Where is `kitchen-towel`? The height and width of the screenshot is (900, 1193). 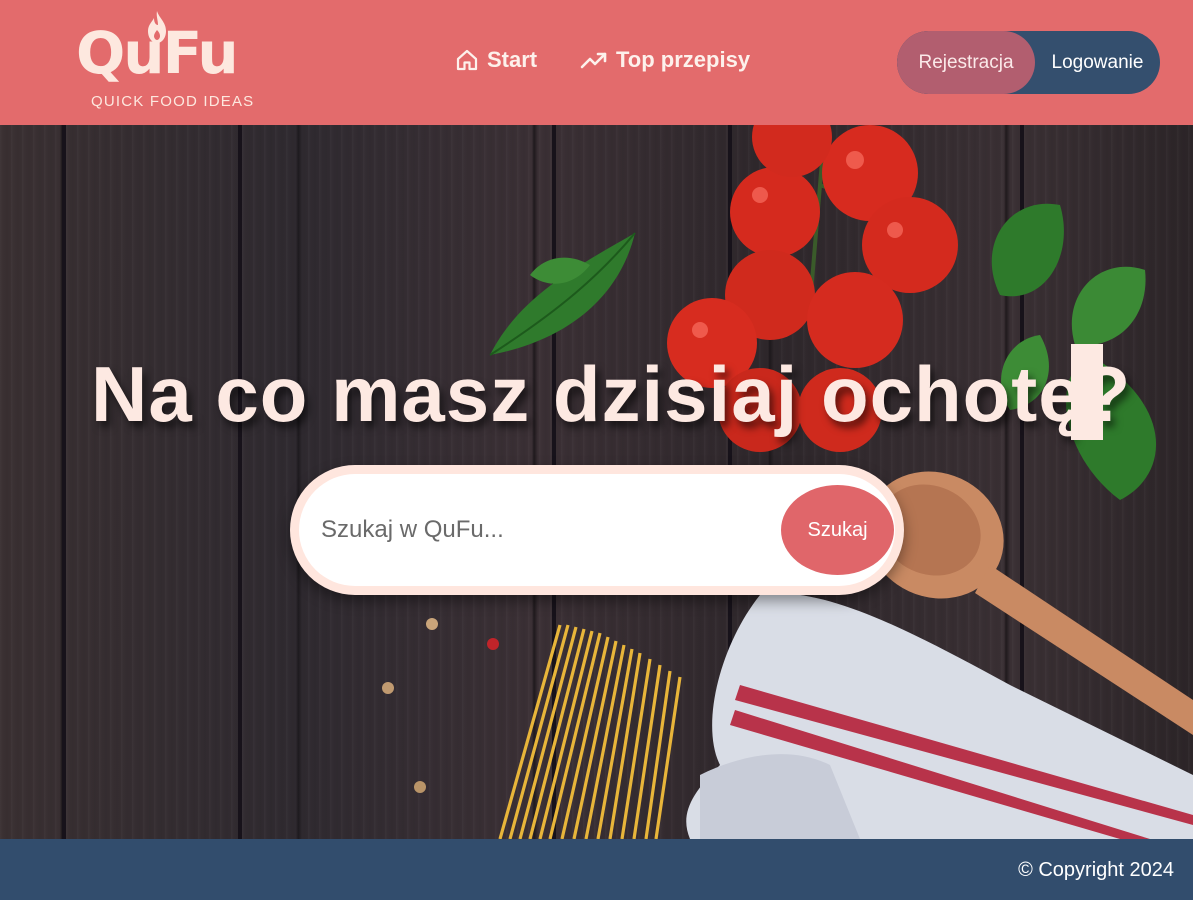 kitchen-towel is located at coordinates (939, 716).